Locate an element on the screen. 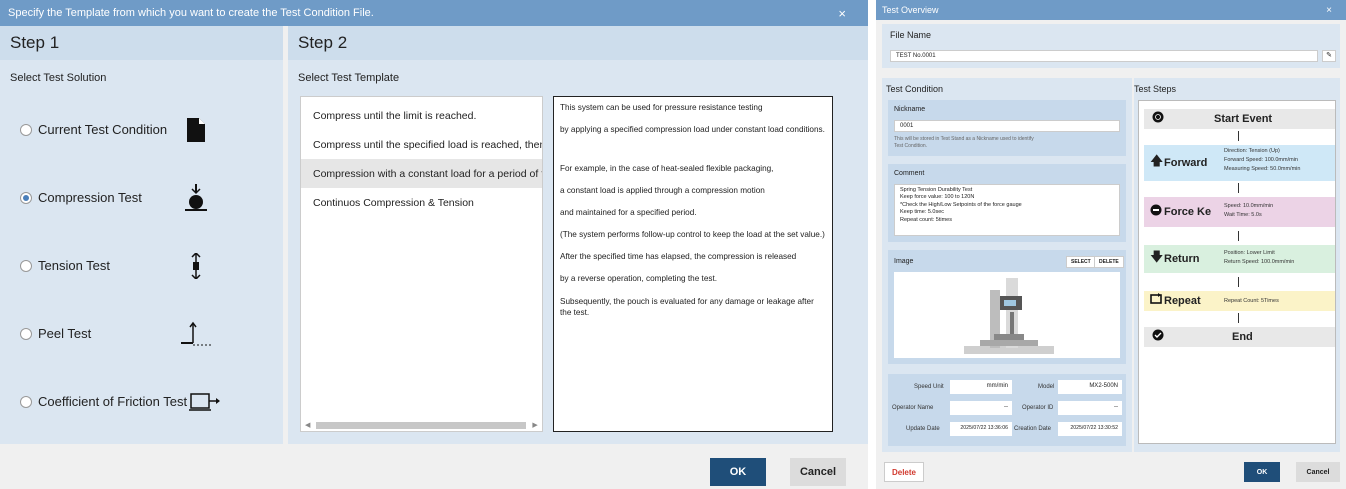 The image size is (1346, 489). step-name: Return is located at coordinates (1182, 259).